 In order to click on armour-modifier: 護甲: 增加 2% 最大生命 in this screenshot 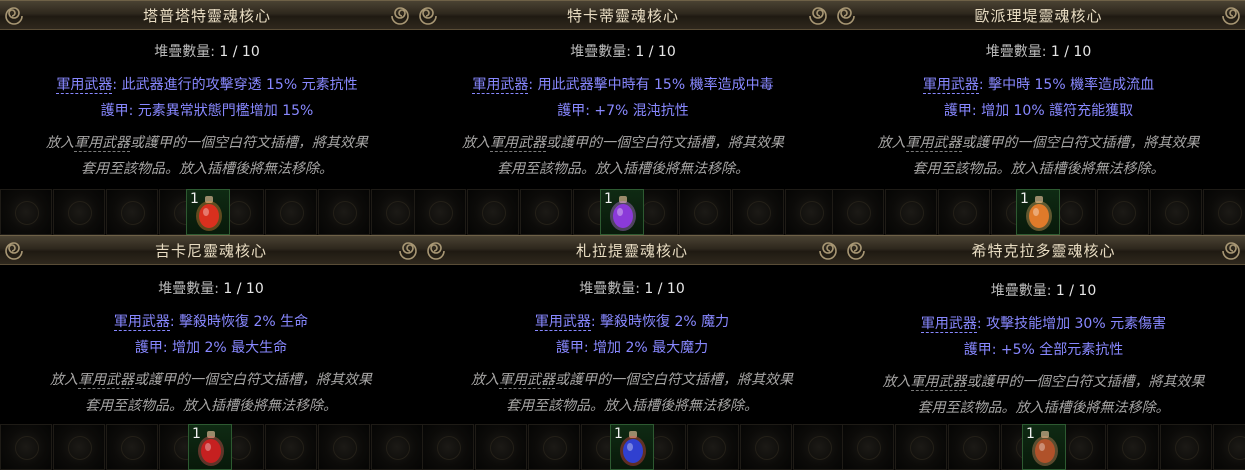, I will do `click(211, 348)`.